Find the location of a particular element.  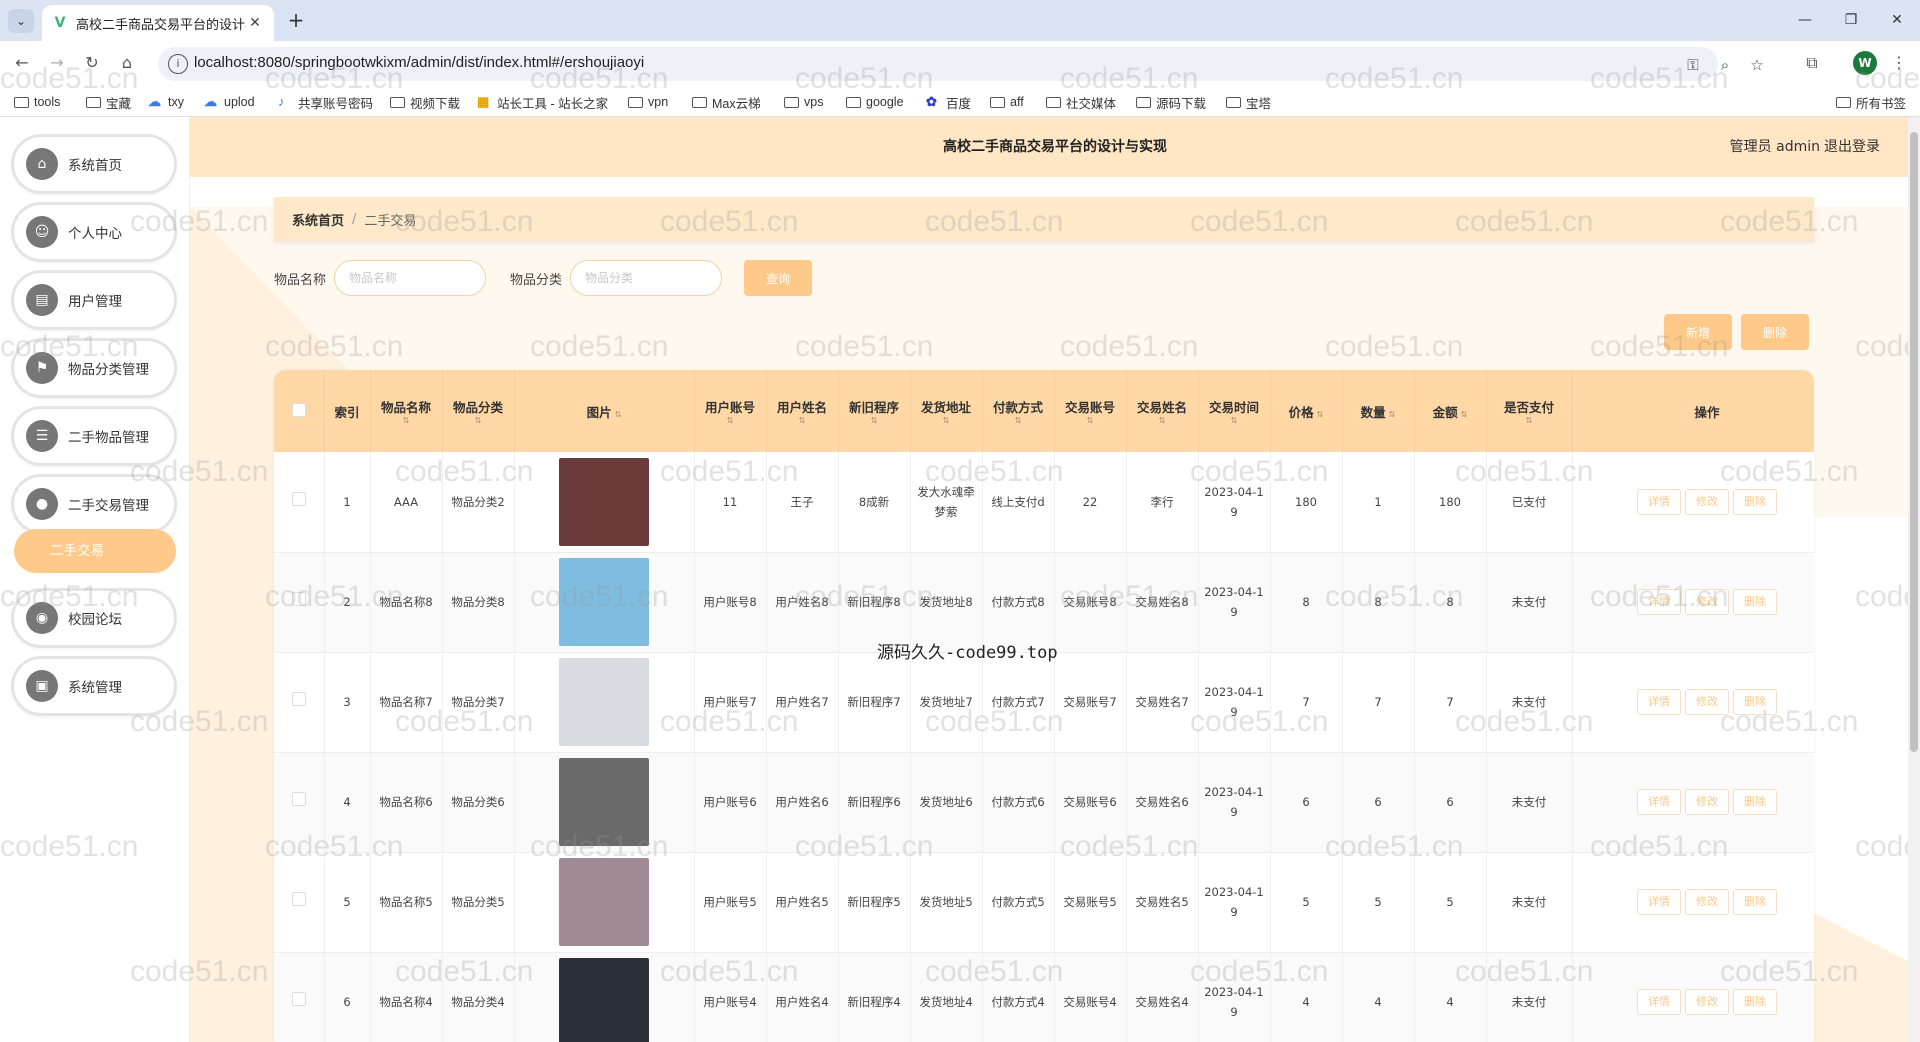

bookmark-item: aff is located at coordinates (1007, 102).